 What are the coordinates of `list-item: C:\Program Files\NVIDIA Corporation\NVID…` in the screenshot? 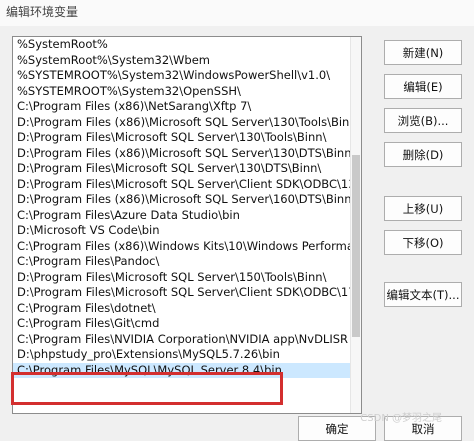 It's located at (187, 340).